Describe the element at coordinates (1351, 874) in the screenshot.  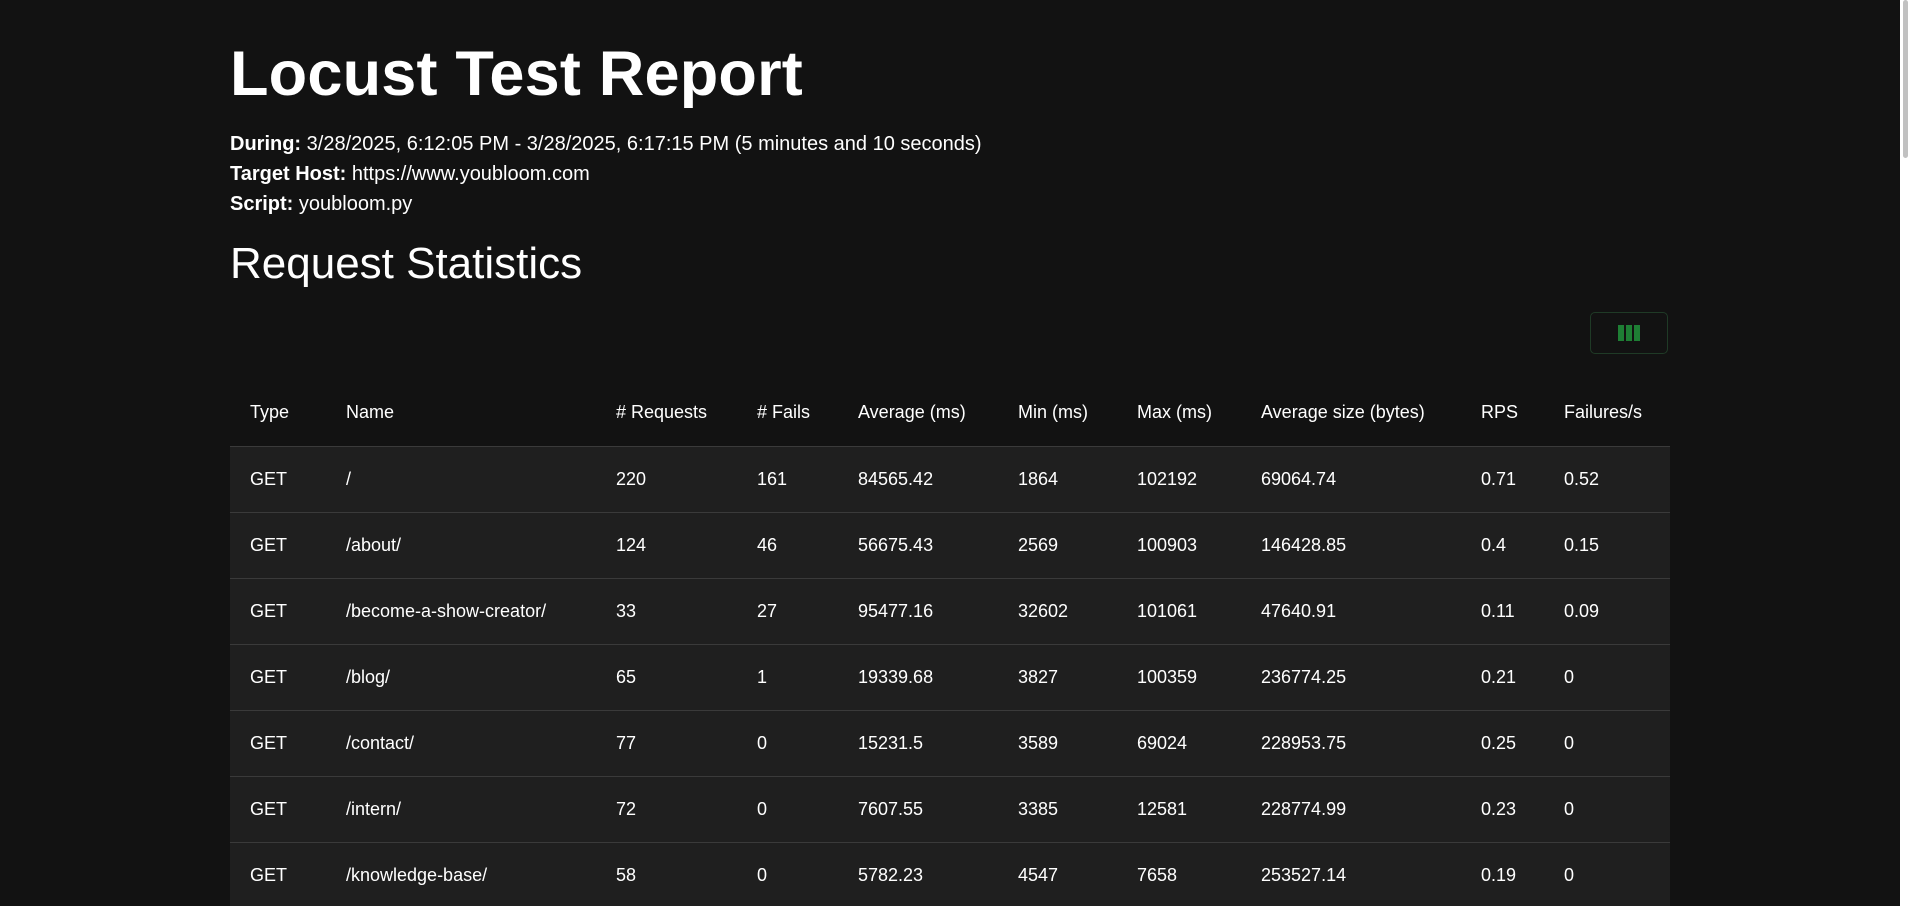
I see `table-cell: 253527.14` at that location.